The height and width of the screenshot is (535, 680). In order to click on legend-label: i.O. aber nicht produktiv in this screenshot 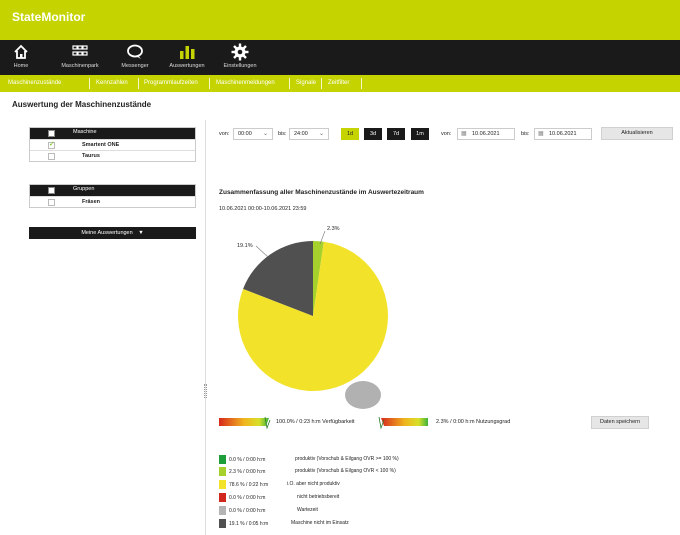, I will do `click(313, 484)`.